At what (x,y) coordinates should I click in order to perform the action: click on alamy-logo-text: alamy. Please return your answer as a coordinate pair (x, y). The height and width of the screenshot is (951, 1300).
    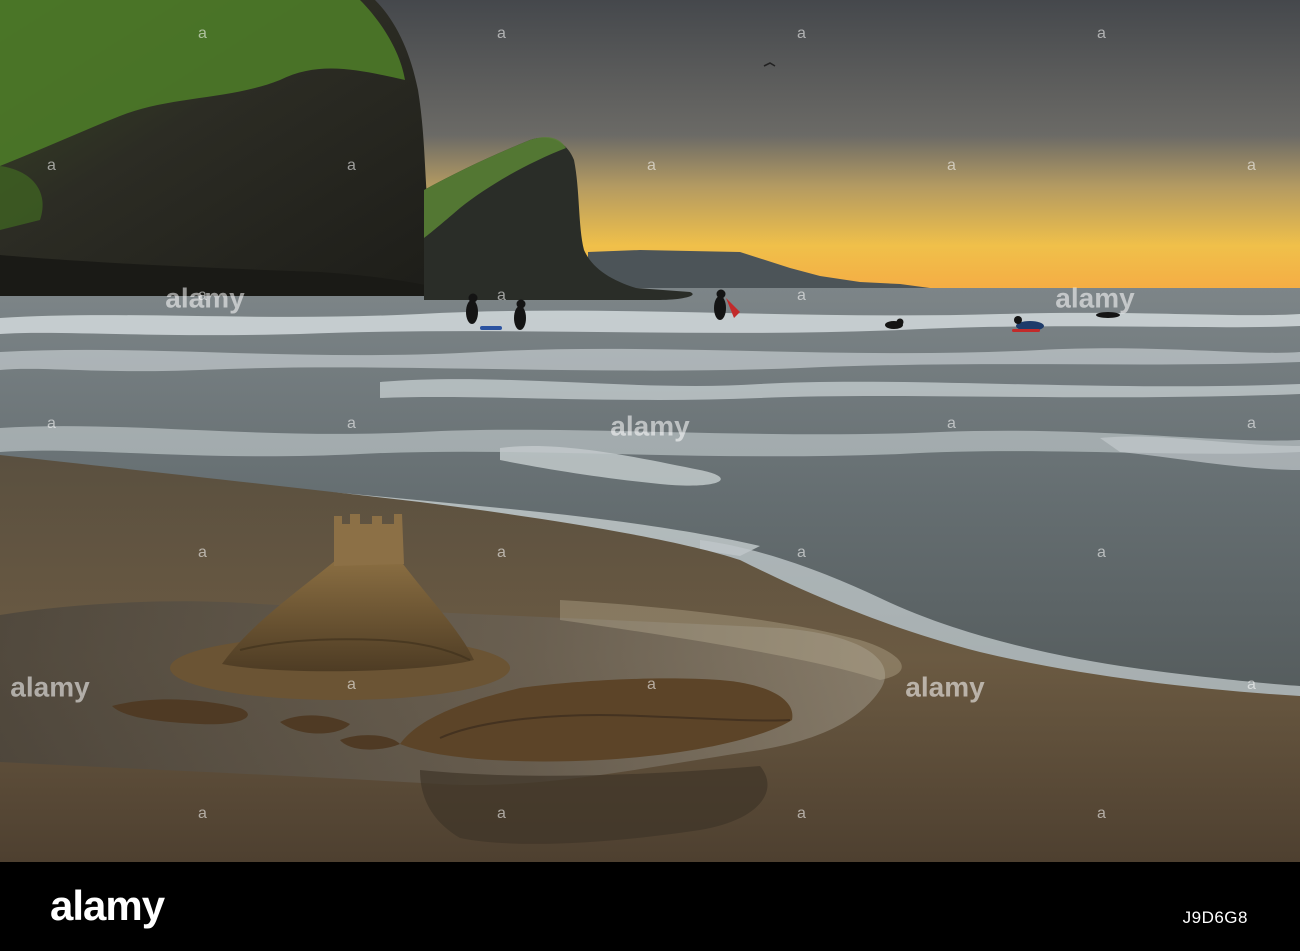
    Looking at the image, I should click on (107, 905).